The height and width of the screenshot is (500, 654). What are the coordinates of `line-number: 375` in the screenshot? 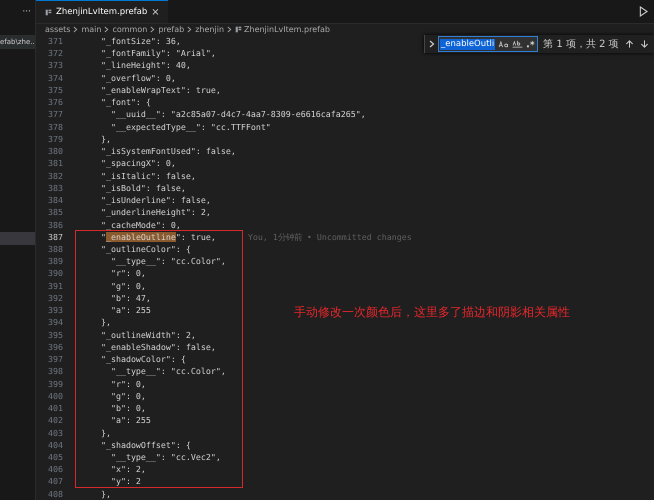 It's located at (55, 90).